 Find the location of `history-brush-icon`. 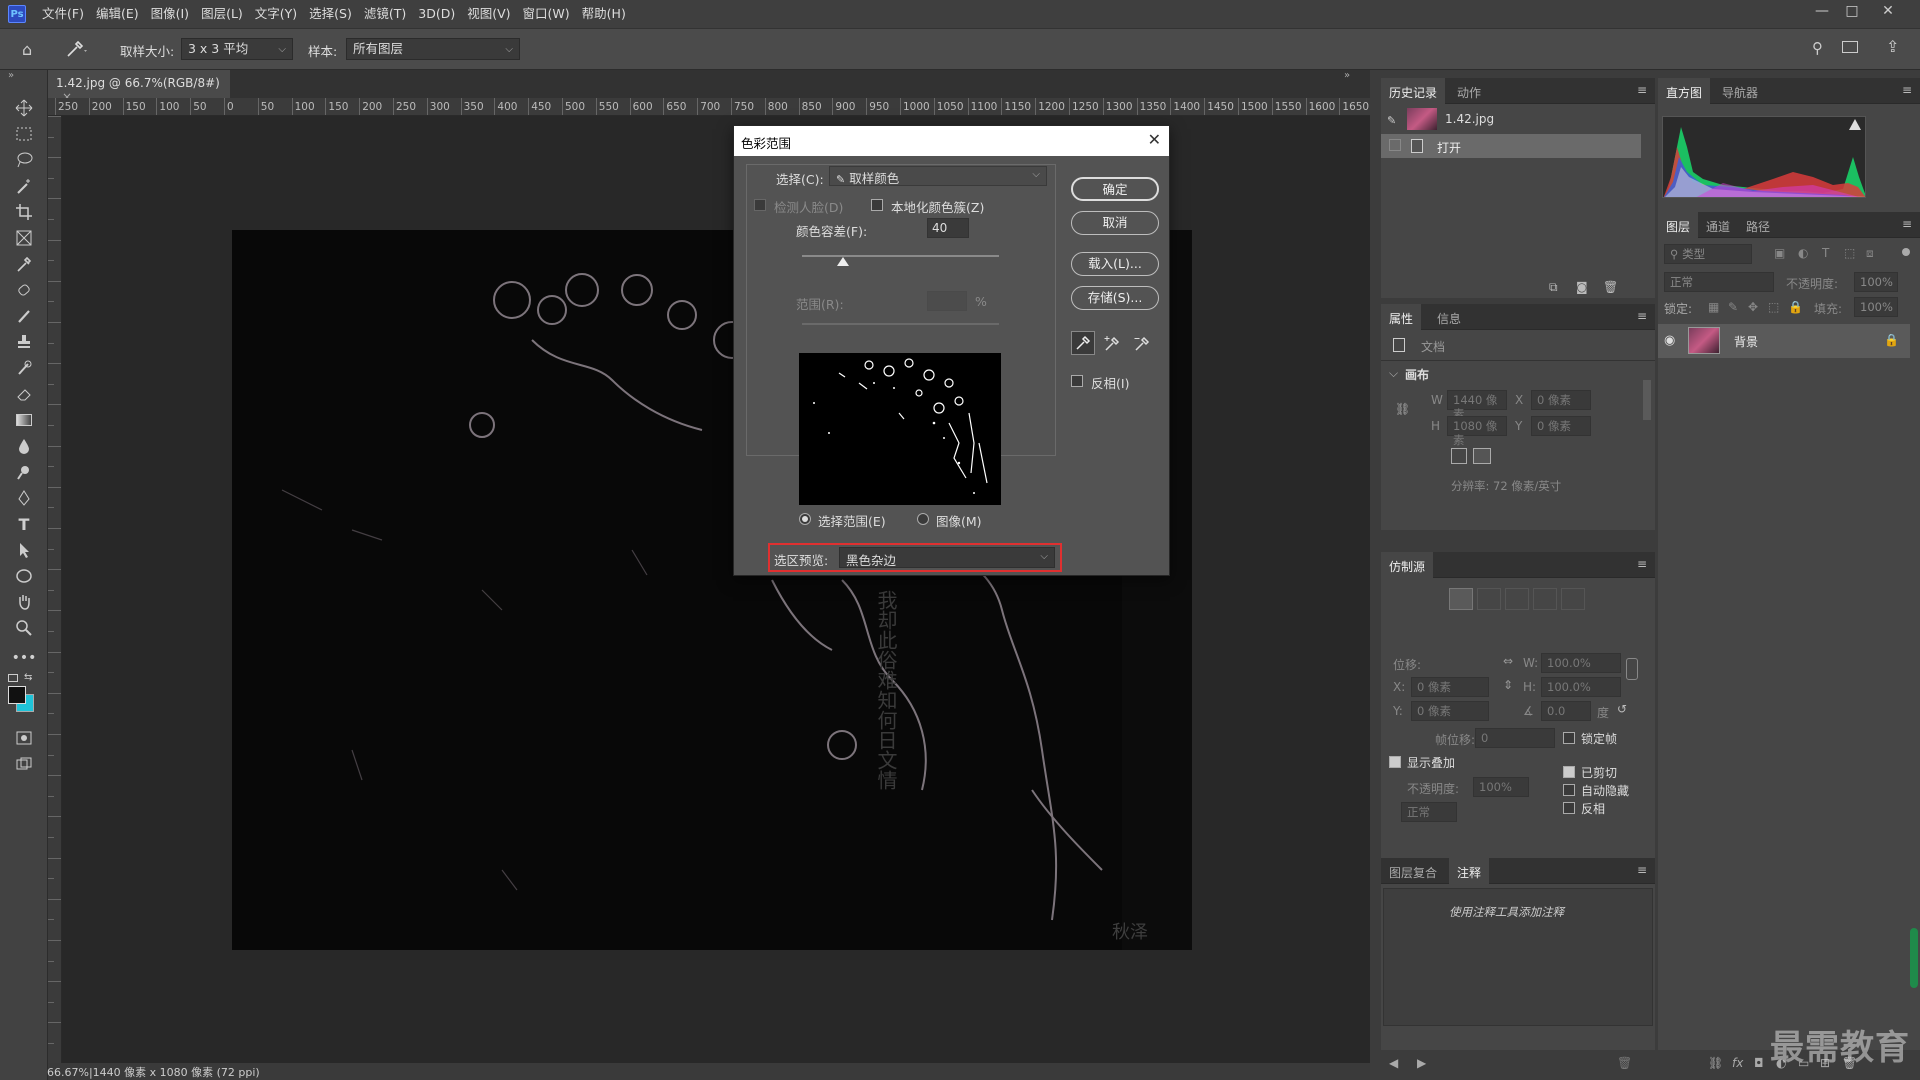

history-brush-icon is located at coordinates (24, 368).